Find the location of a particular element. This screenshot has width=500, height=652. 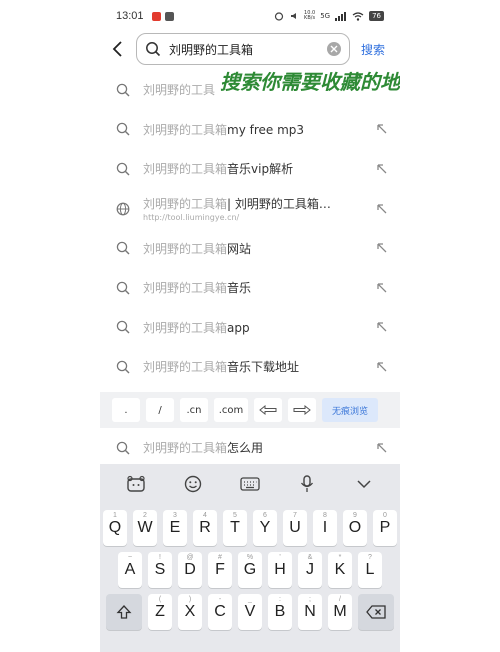

hide-keyboard-button is located at coordinates (364, 484).